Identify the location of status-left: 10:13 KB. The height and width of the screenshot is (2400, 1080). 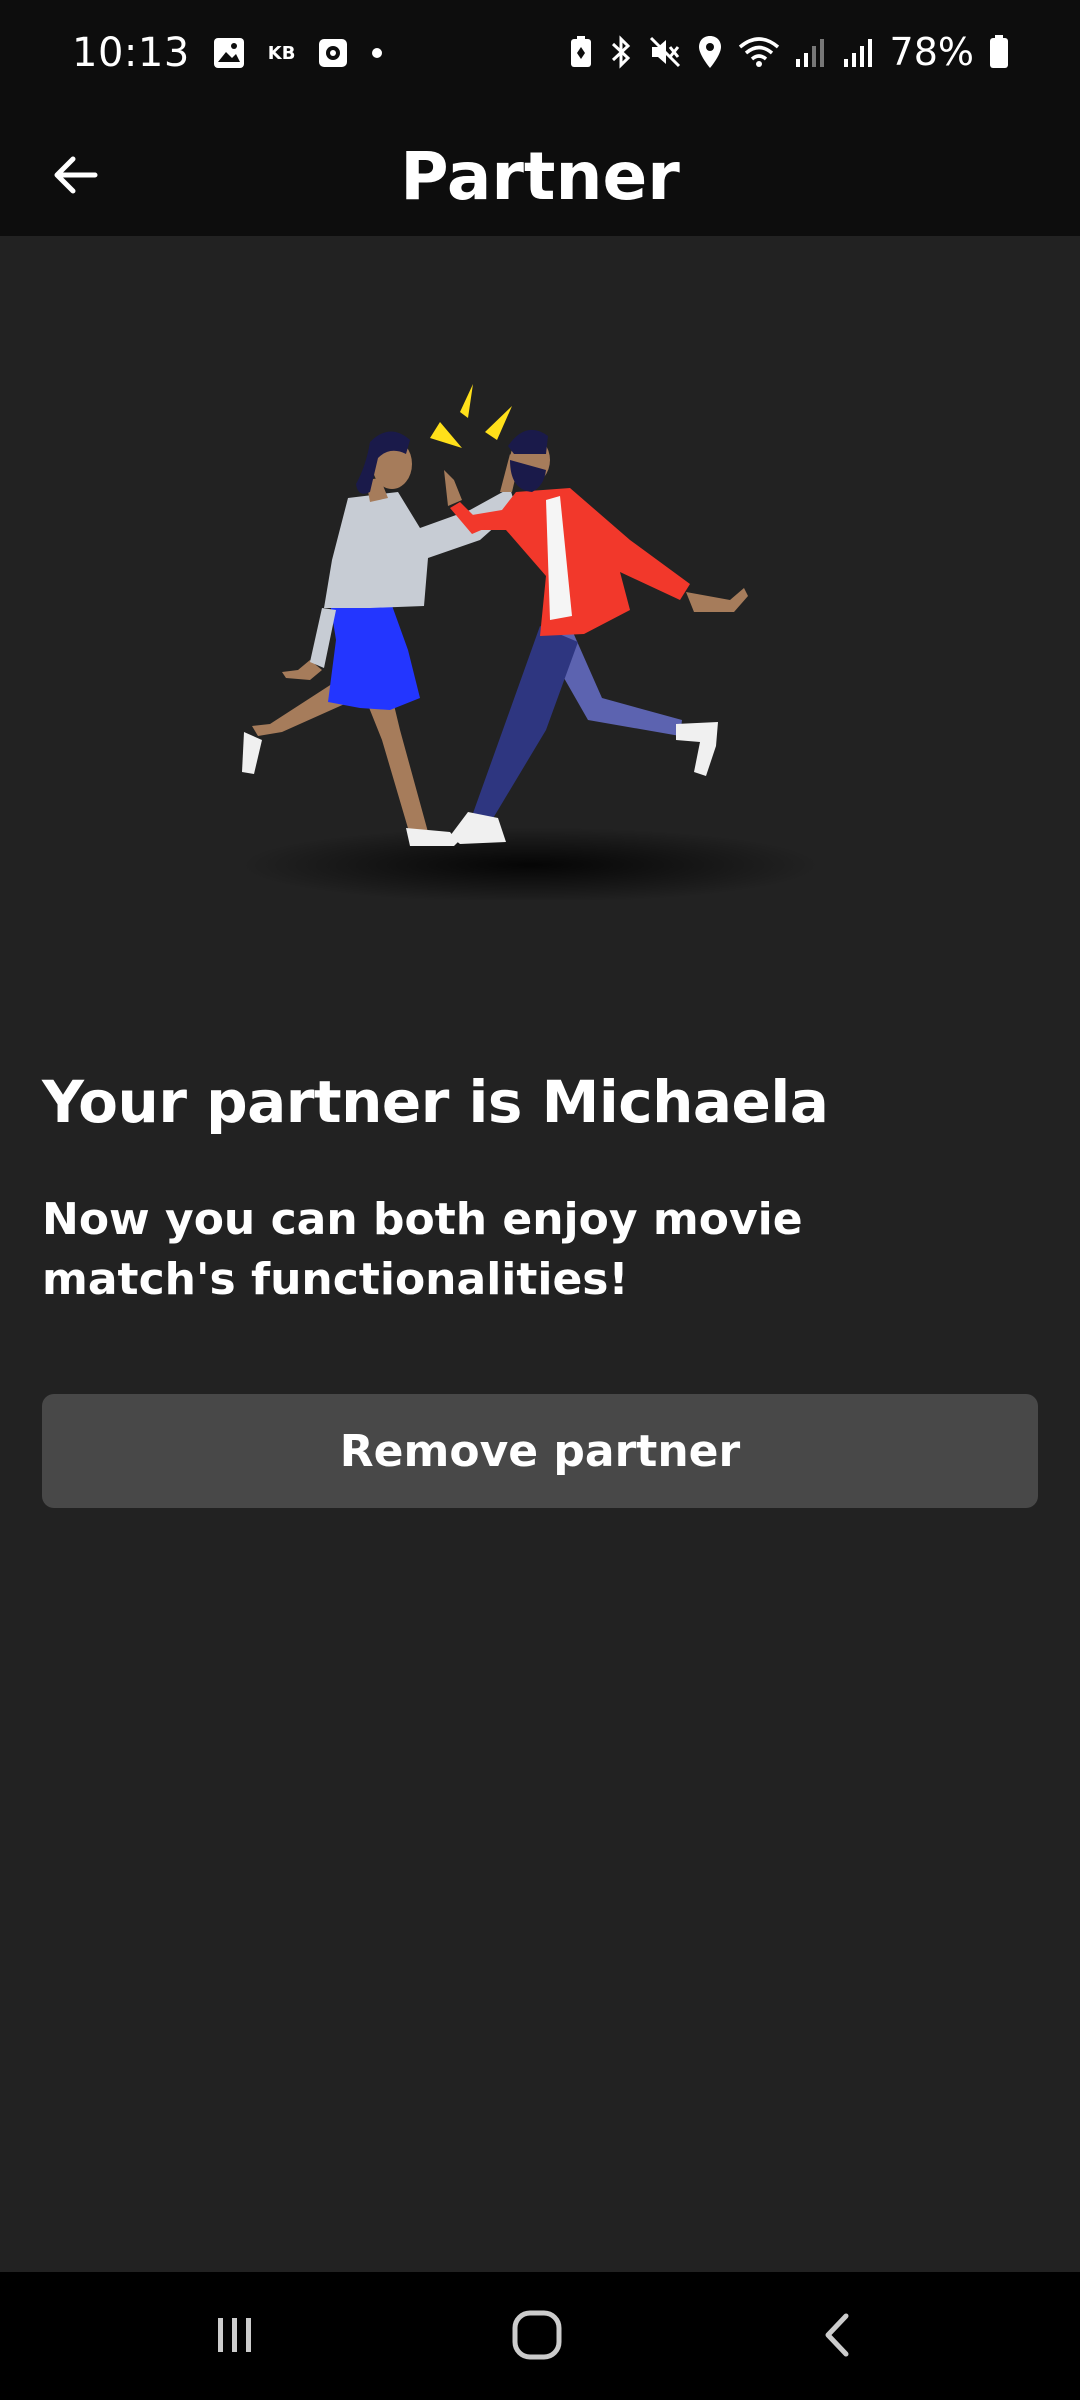
(227, 53).